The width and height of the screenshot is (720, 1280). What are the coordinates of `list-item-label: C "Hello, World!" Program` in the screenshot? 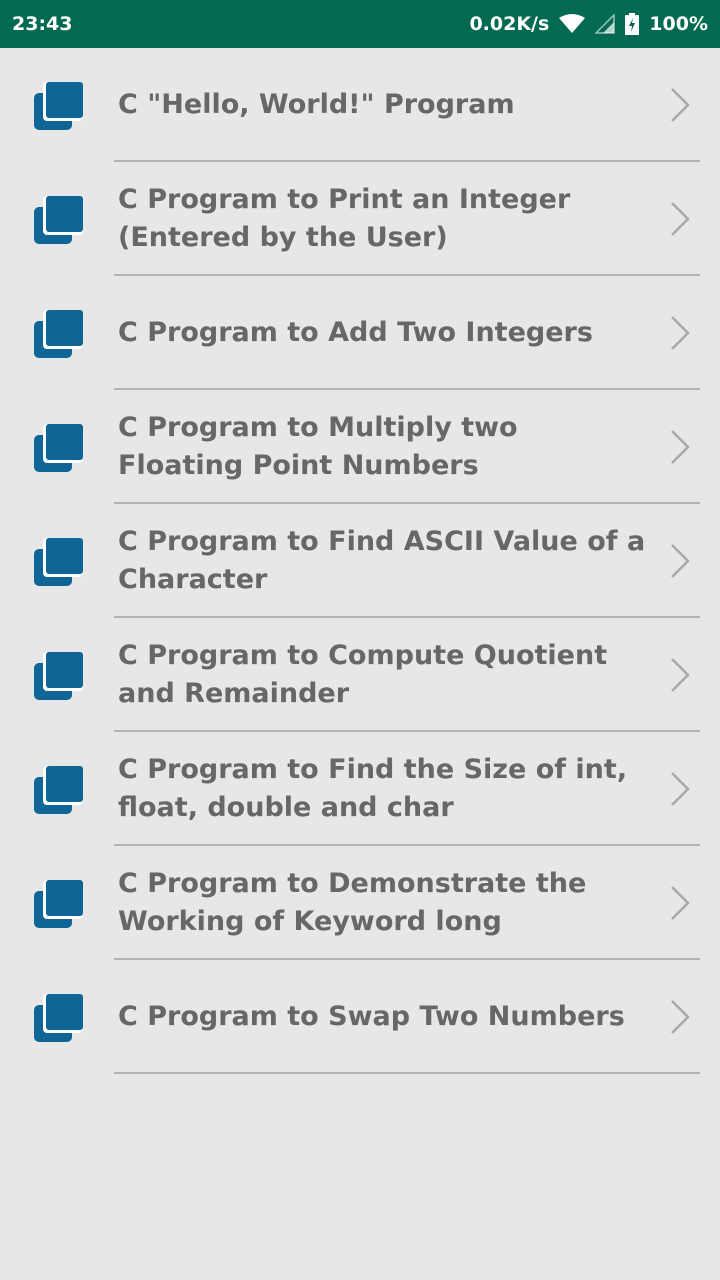 It's located at (316, 104).